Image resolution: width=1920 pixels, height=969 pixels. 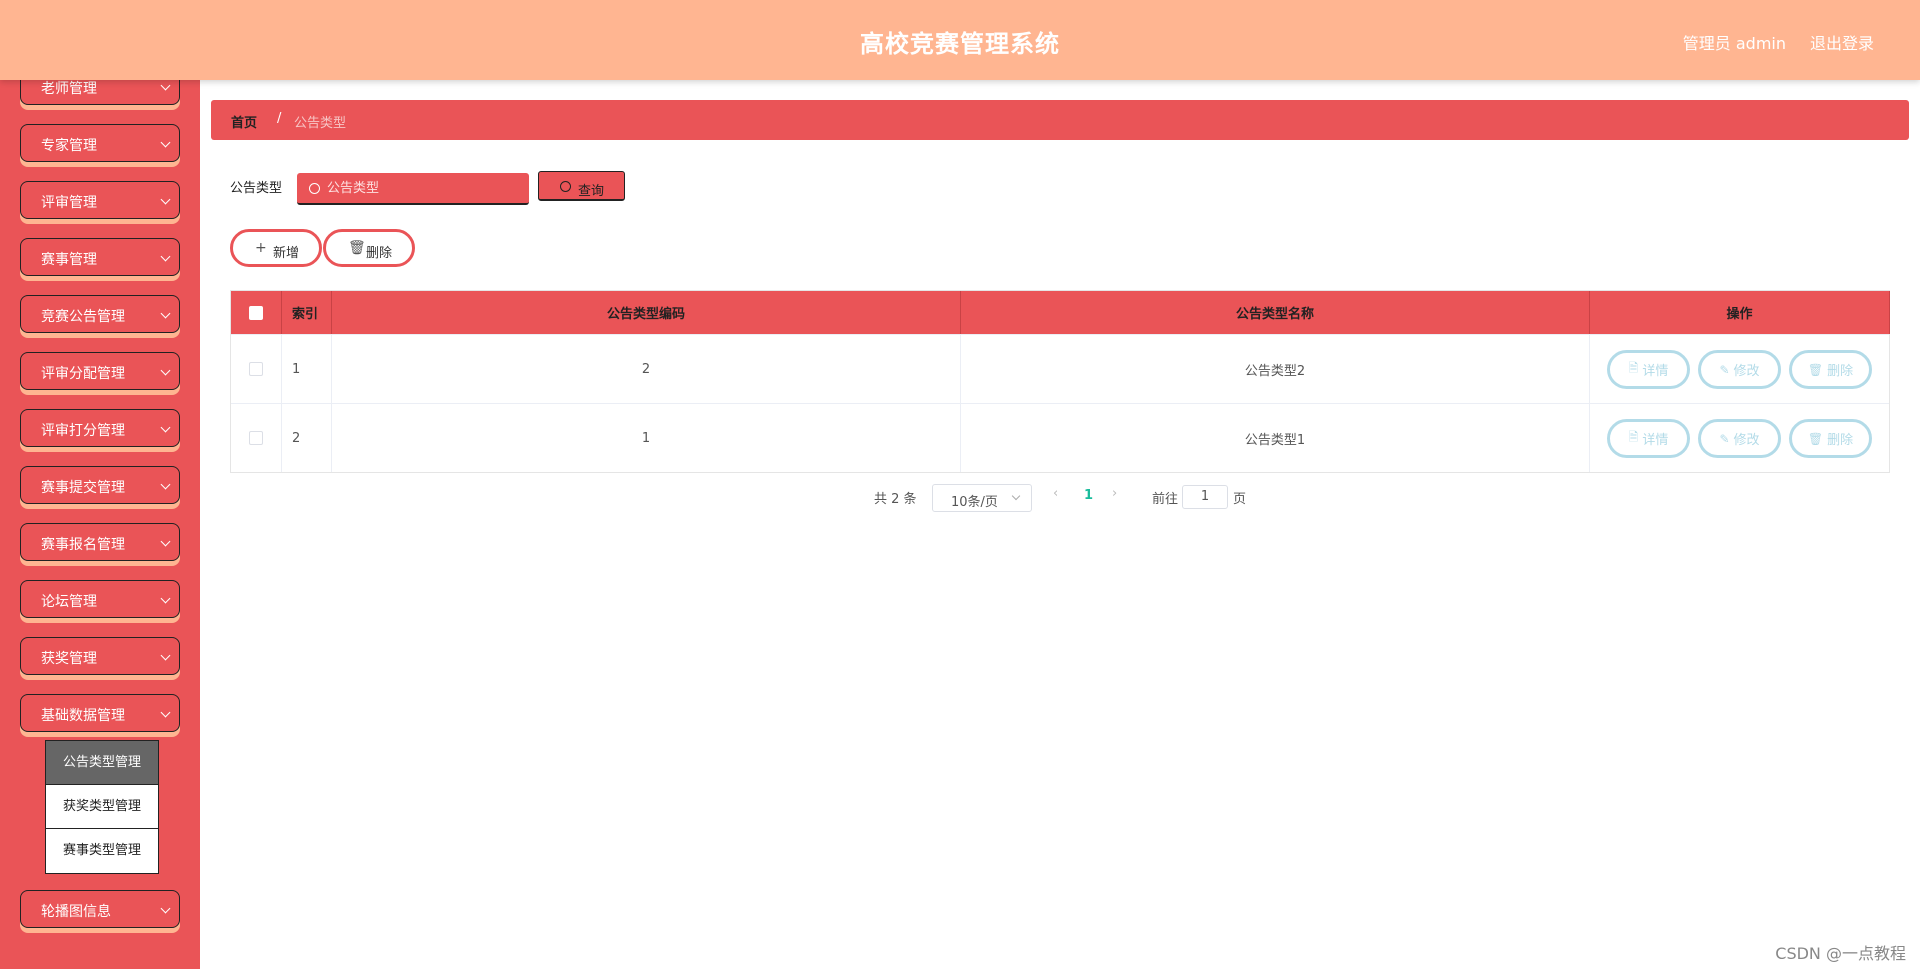 I want to click on sidebar-item-carousel: 轮播图信息, so click(x=100, y=909).